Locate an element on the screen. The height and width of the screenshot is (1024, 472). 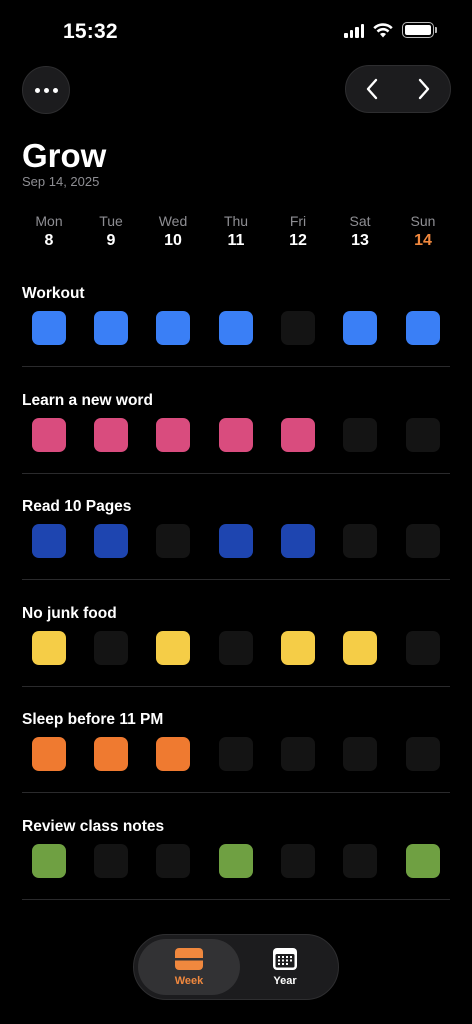
day-column-fri: Fri 12 is located at coordinates (298, 231).